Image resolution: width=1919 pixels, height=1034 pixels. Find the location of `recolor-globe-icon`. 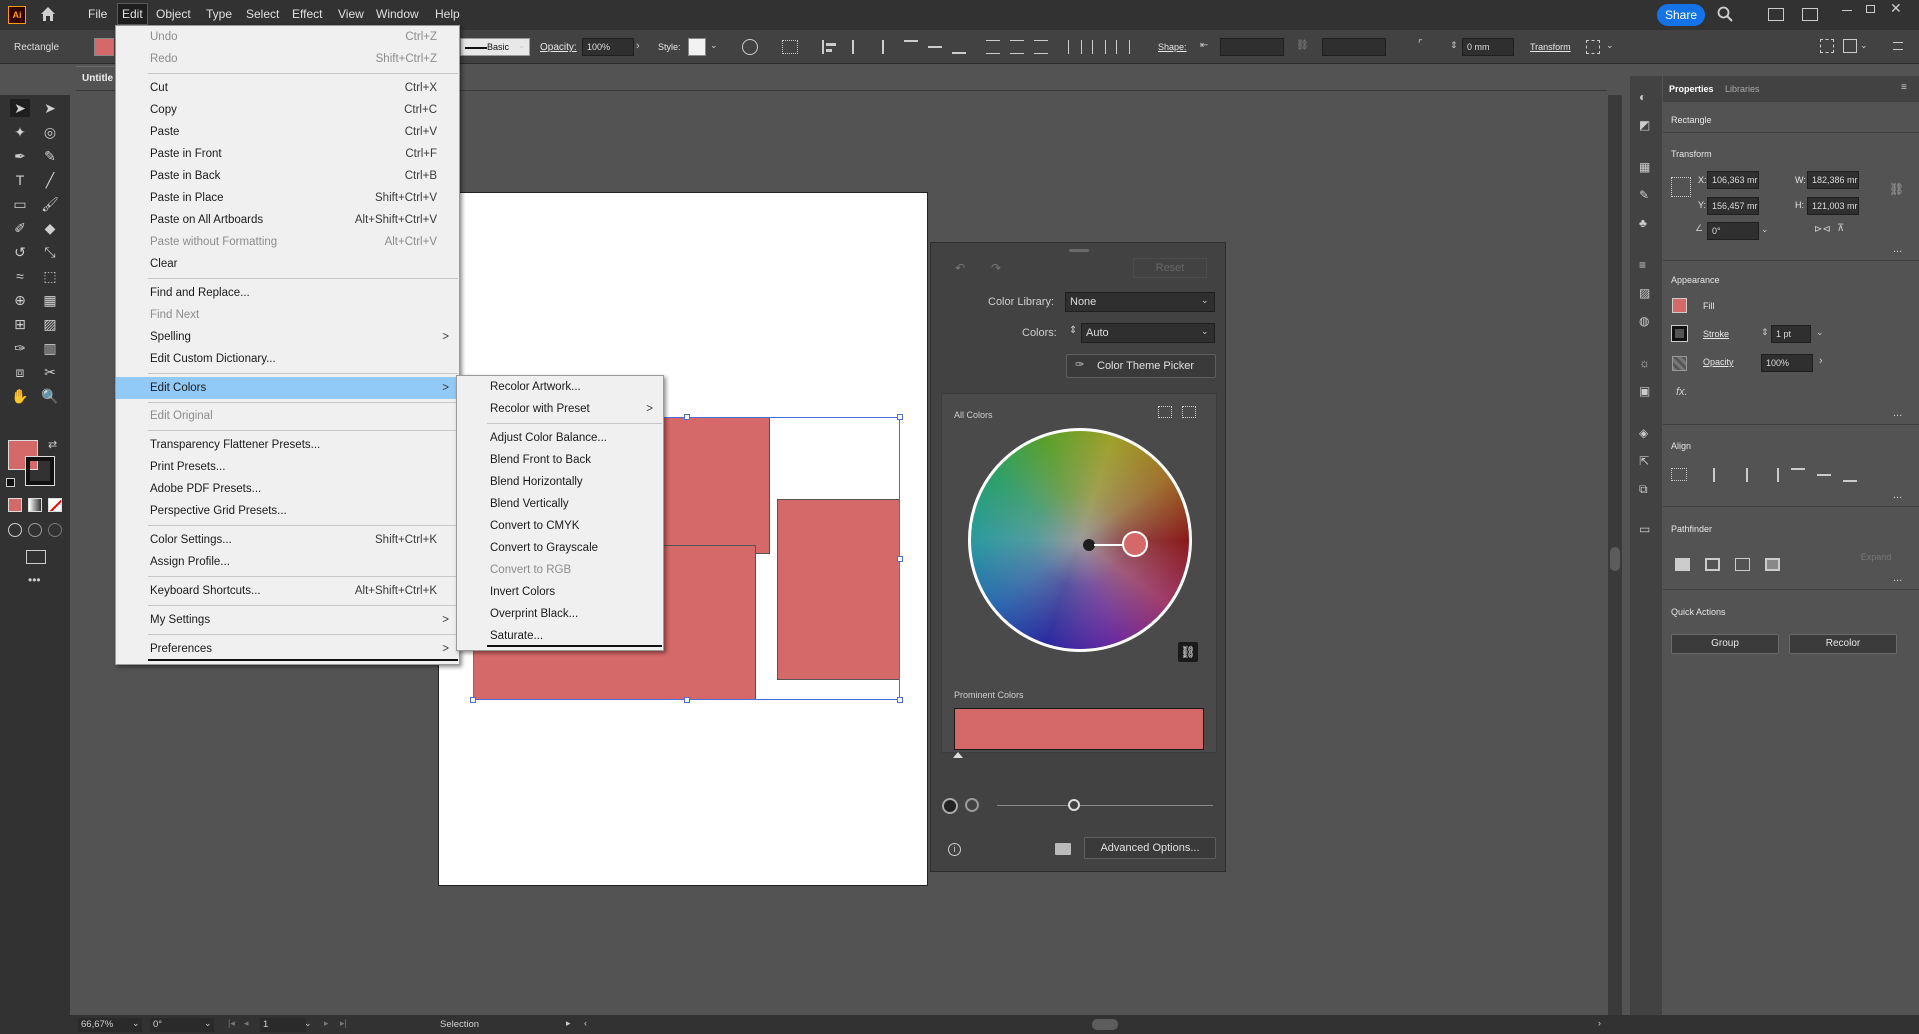

recolor-globe-icon is located at coordinates (750, 47).